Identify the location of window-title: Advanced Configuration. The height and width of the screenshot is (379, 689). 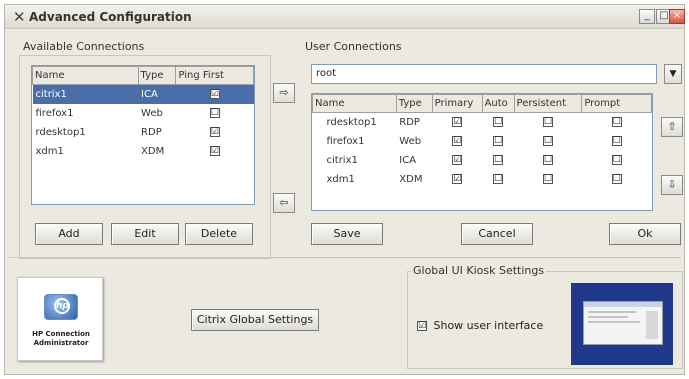
(110, 17).